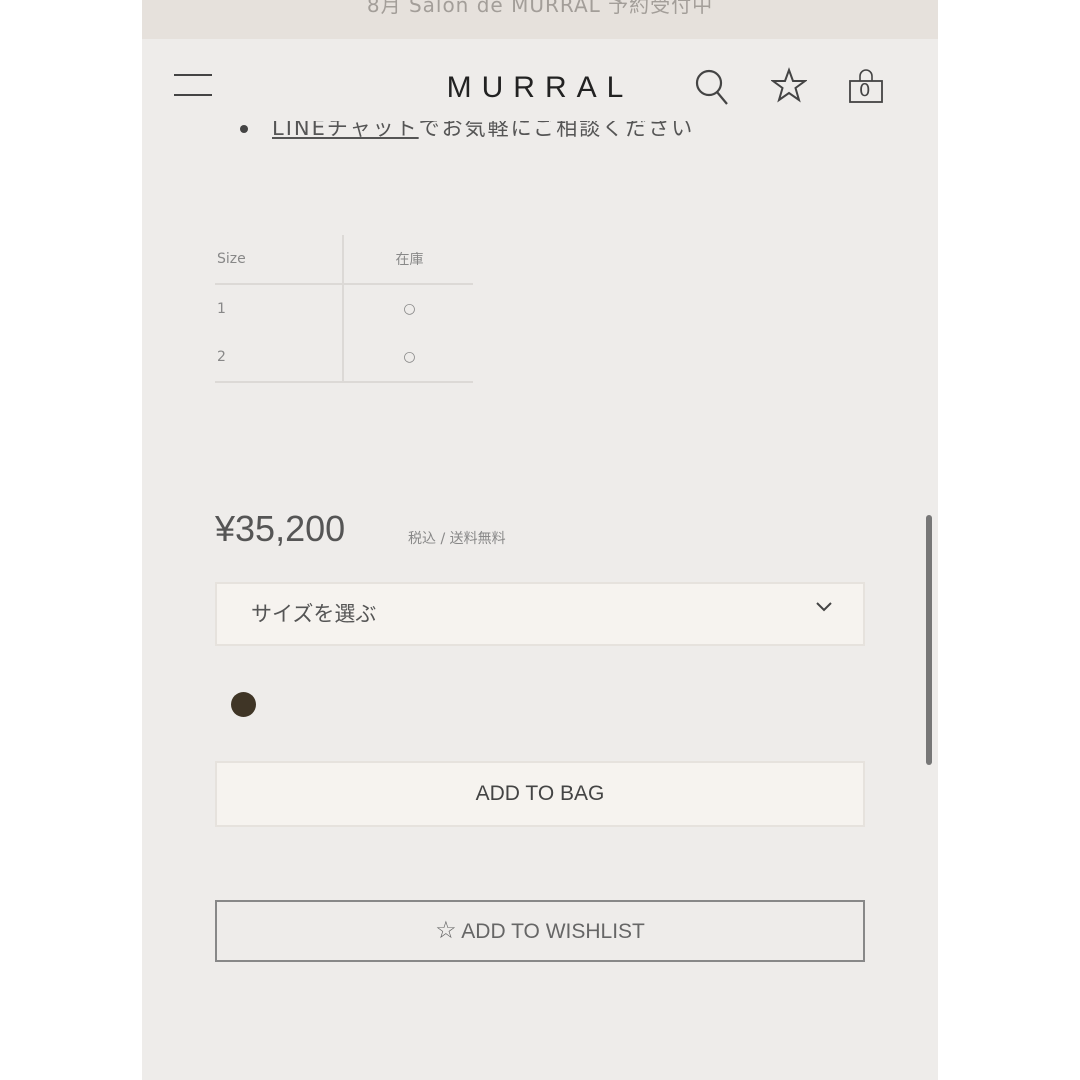  I want to click on table-row: 1 ○, so click(344, 308).